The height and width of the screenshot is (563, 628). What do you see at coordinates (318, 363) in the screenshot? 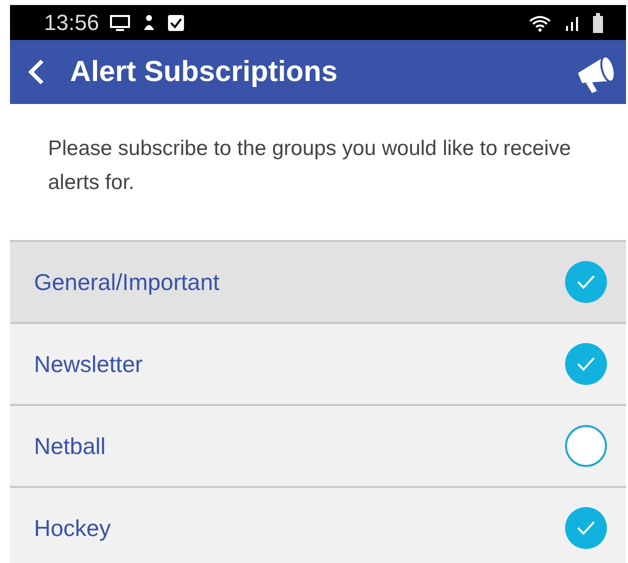
I see `group-row: Newsletter` at bounding box center [318, 363].